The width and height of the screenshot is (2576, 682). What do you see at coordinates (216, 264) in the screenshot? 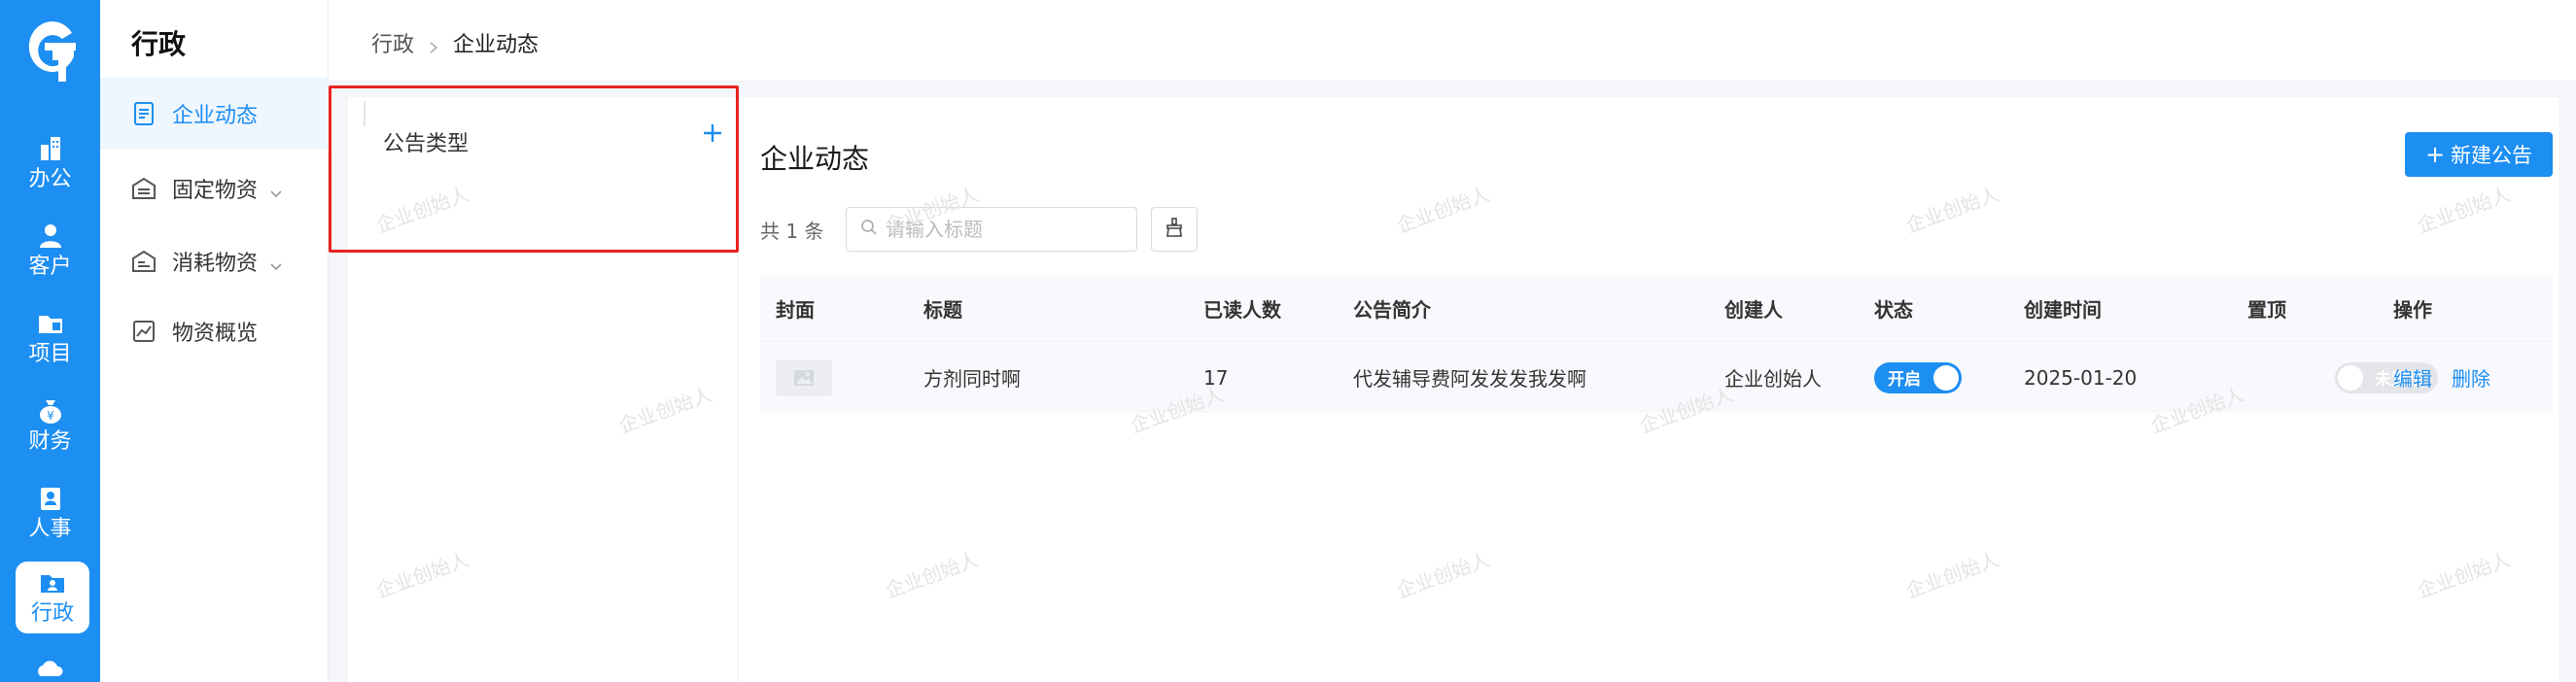
I see `subnav-item-label: 消耗物资` at bounding box center [216, 264].